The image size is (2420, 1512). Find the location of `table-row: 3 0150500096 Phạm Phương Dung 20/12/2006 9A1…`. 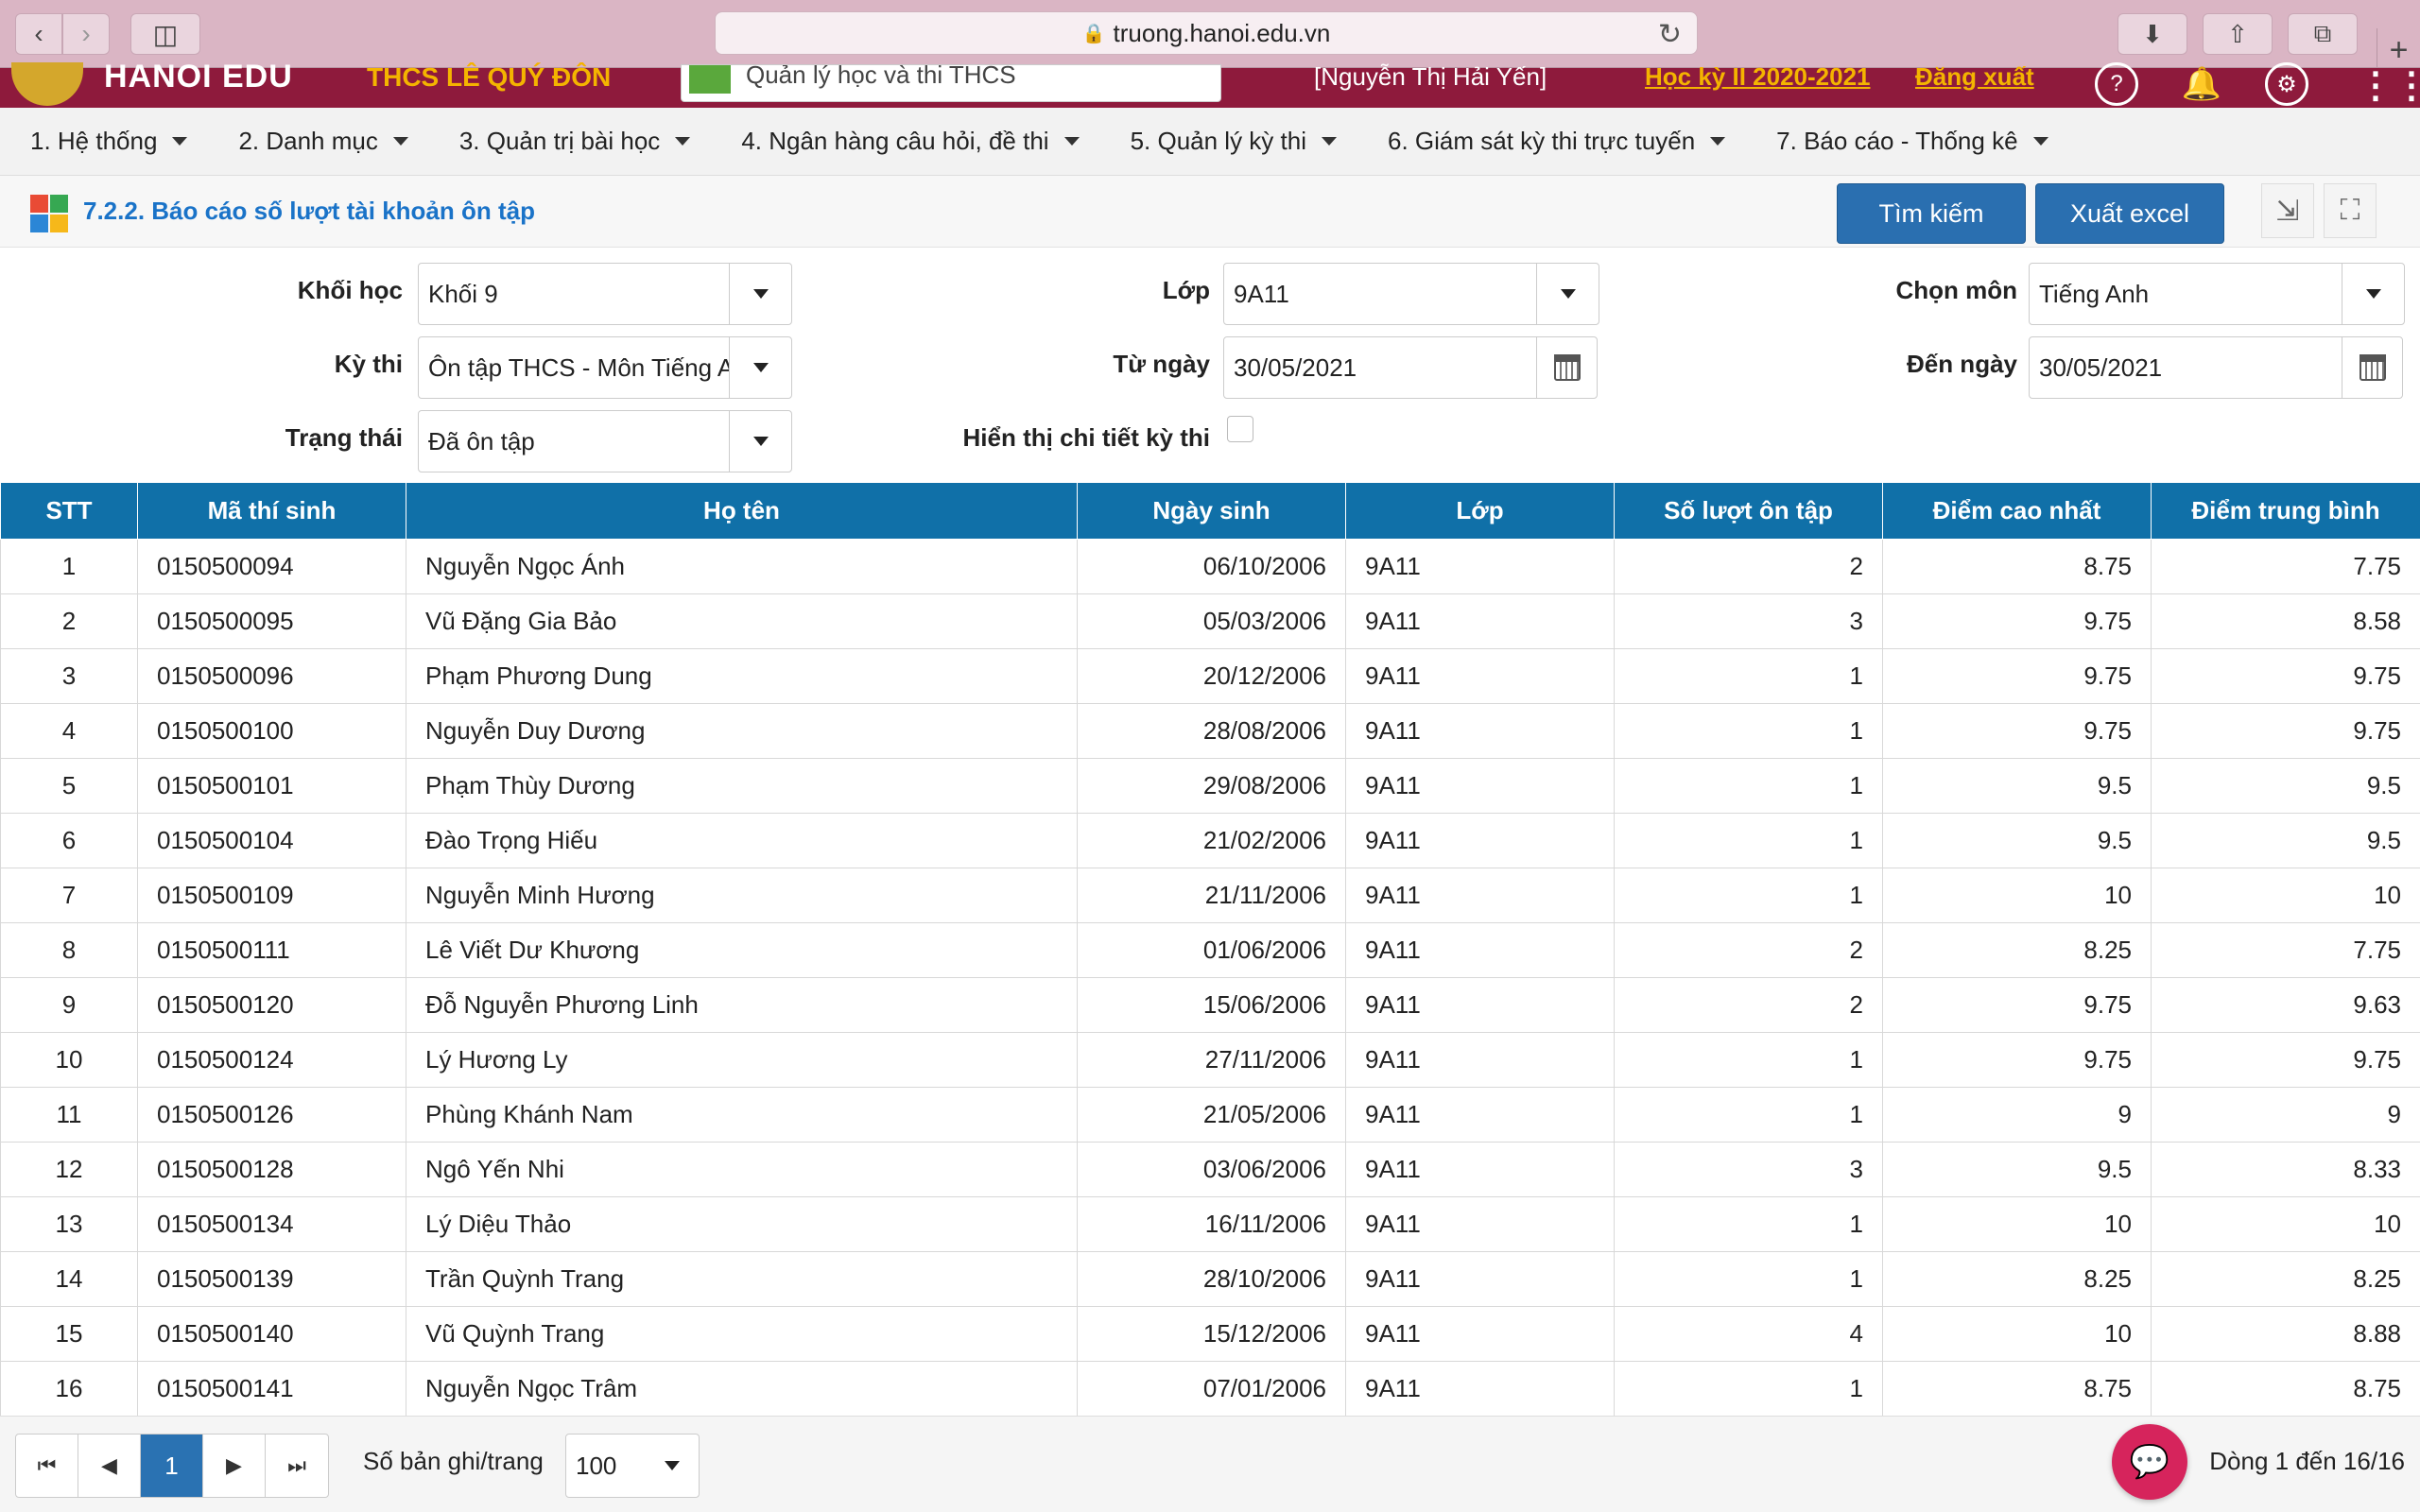

table-row: 3 0150500096 Phạm Phương Dung 20/12/2006 9A1… is located at coordinates (1210, 676).